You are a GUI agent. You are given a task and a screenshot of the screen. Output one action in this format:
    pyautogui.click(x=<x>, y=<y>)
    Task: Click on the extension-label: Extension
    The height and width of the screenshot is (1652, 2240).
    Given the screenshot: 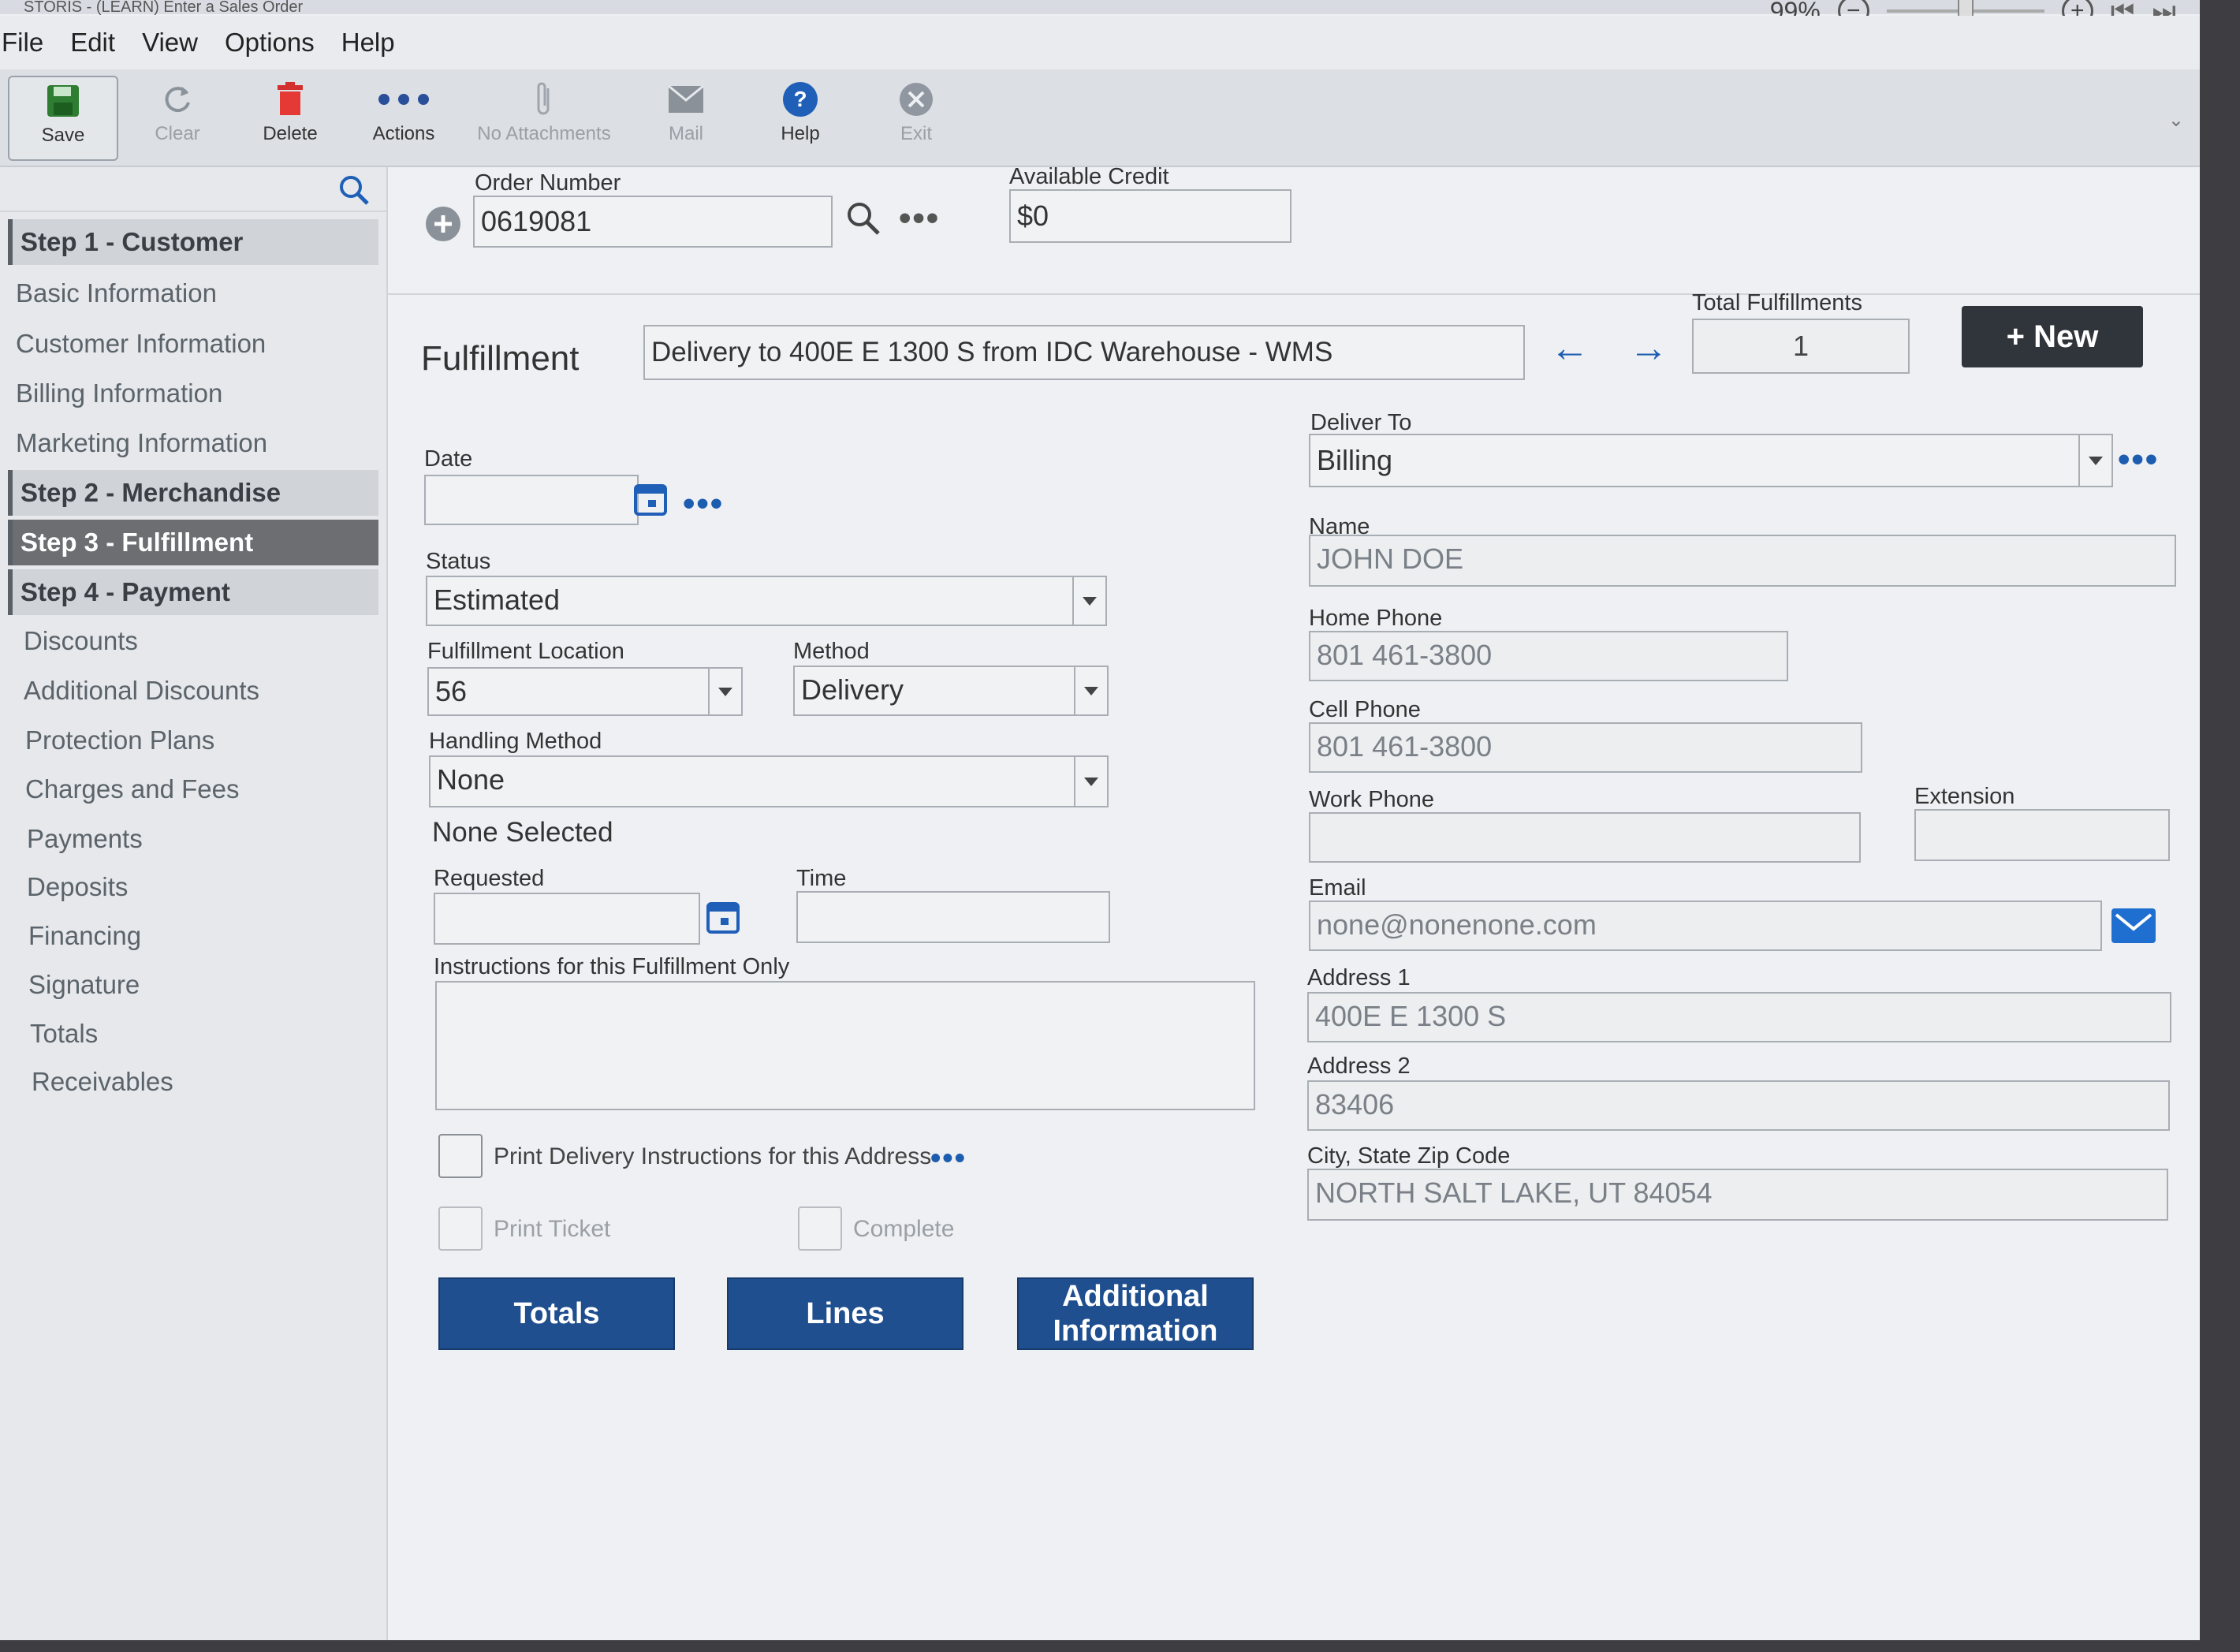 What is the action you would take?
    pyautogui.click(x=1964, y=797)
    